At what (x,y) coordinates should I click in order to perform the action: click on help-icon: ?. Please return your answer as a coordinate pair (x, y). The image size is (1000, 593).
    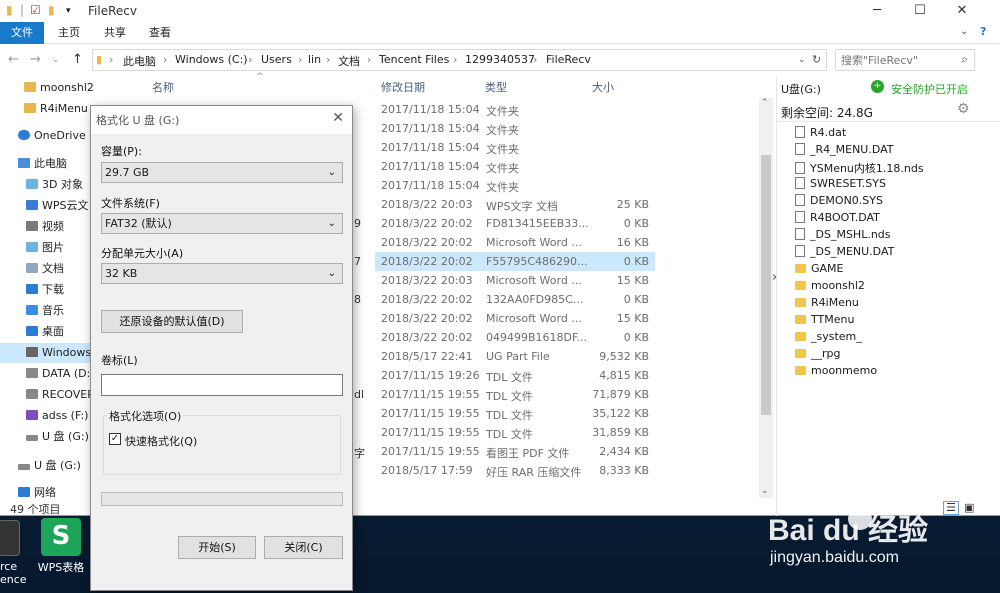
    Looking at the image, I should click on (983, 31).